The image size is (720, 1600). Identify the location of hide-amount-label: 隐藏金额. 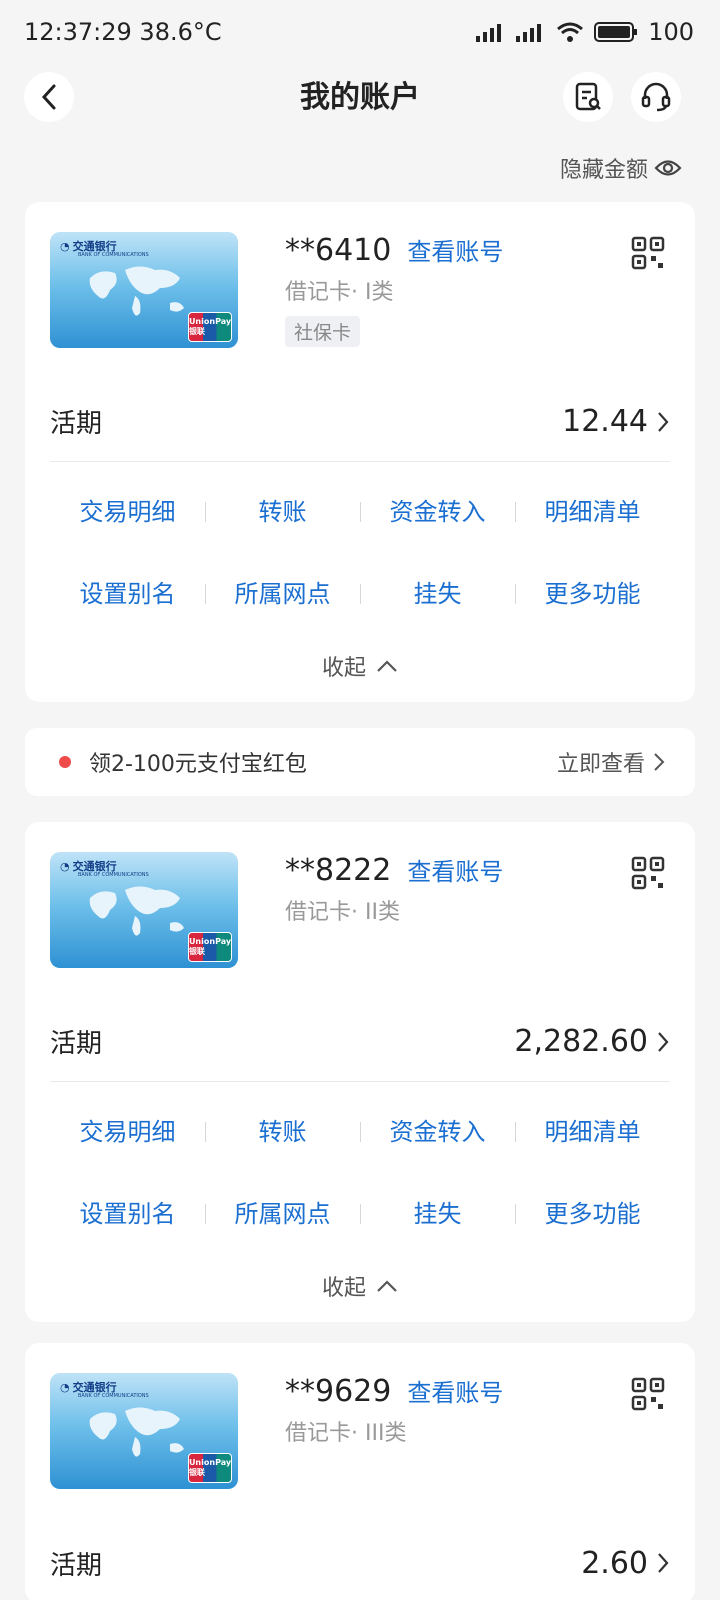
(603, 170).